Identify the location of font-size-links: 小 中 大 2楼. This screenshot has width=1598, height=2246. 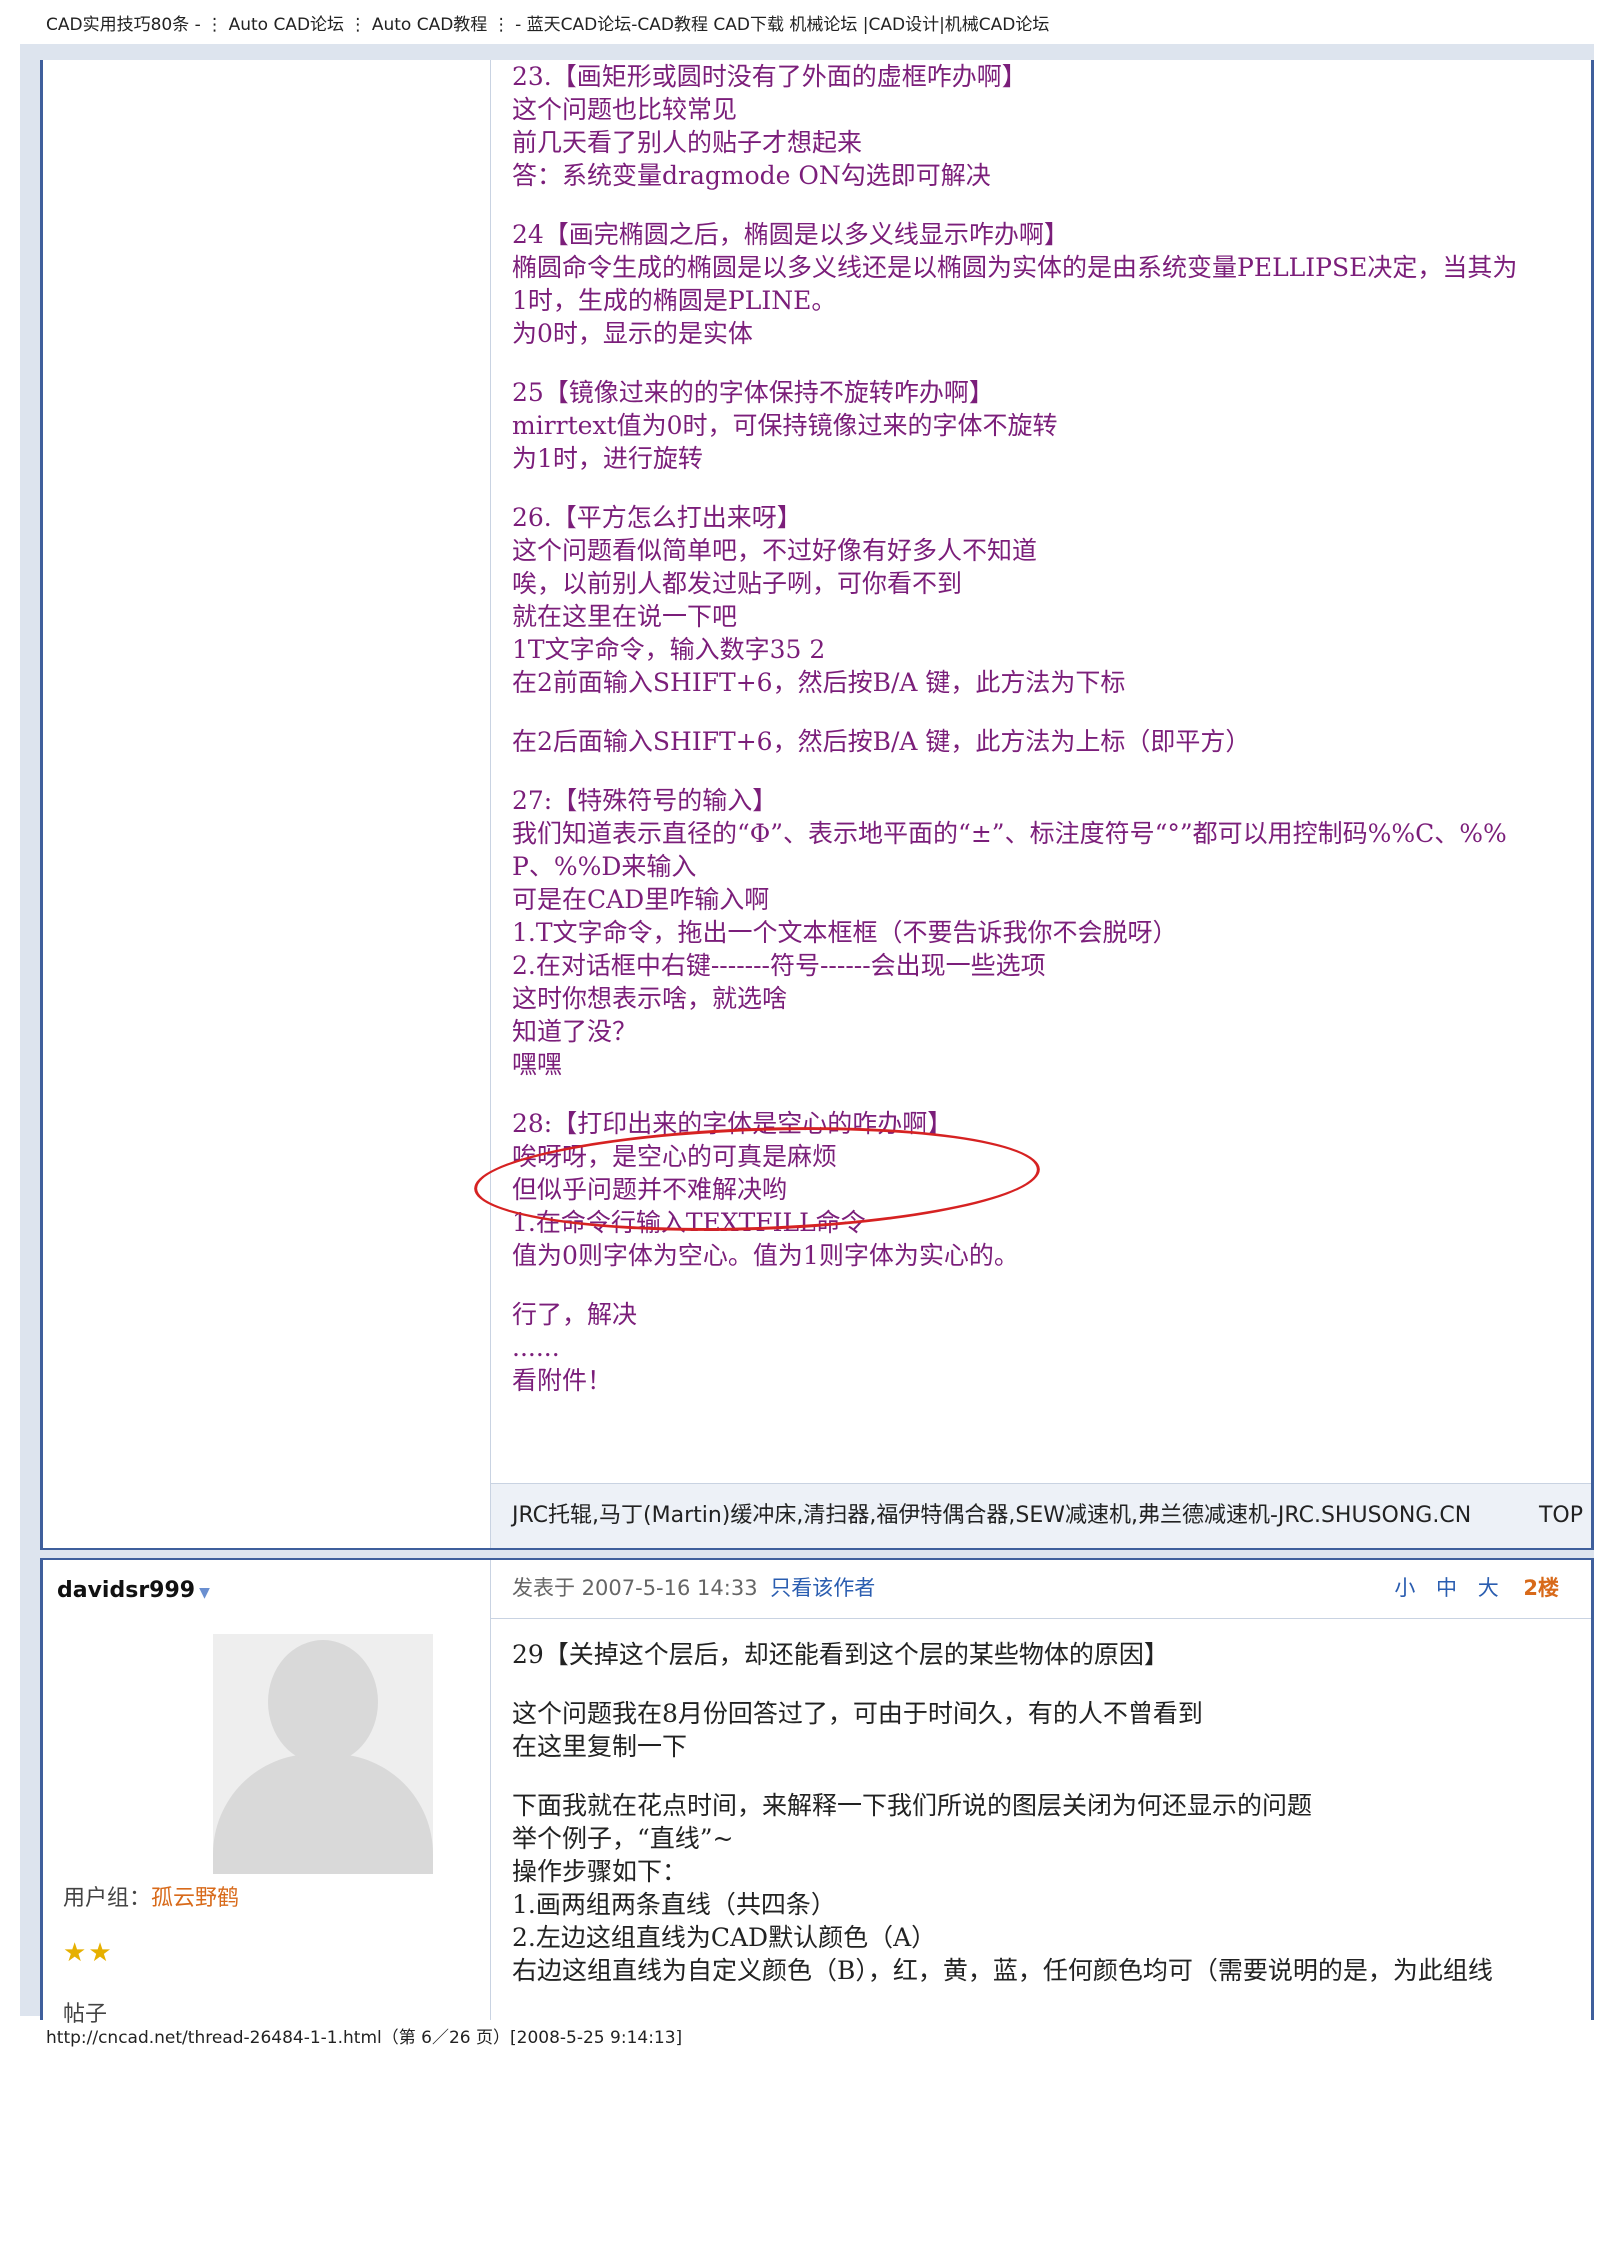
(1469, 1587).